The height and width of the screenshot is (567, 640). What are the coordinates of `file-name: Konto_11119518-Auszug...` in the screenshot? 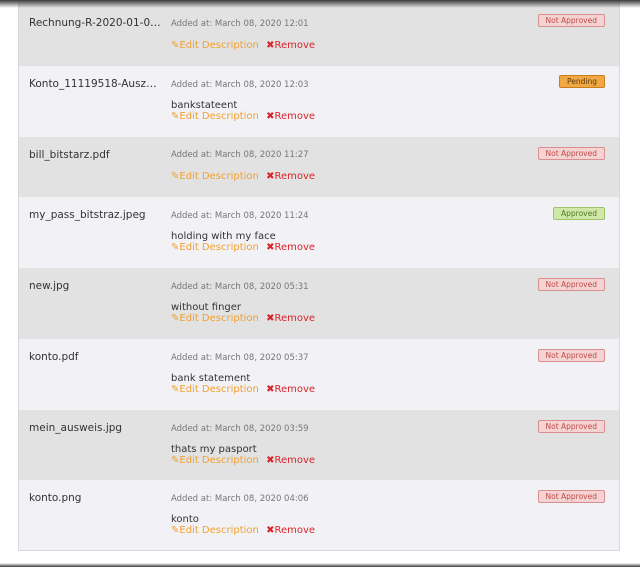 It's located at (95, 84).